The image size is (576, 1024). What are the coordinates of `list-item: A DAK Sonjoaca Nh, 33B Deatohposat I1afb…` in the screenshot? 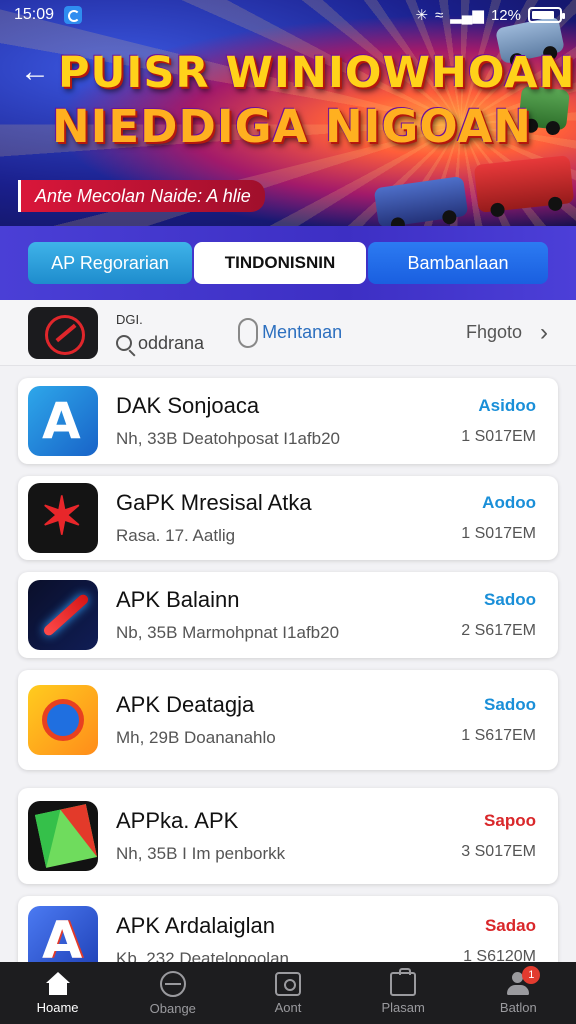 It's located at (288, 421).